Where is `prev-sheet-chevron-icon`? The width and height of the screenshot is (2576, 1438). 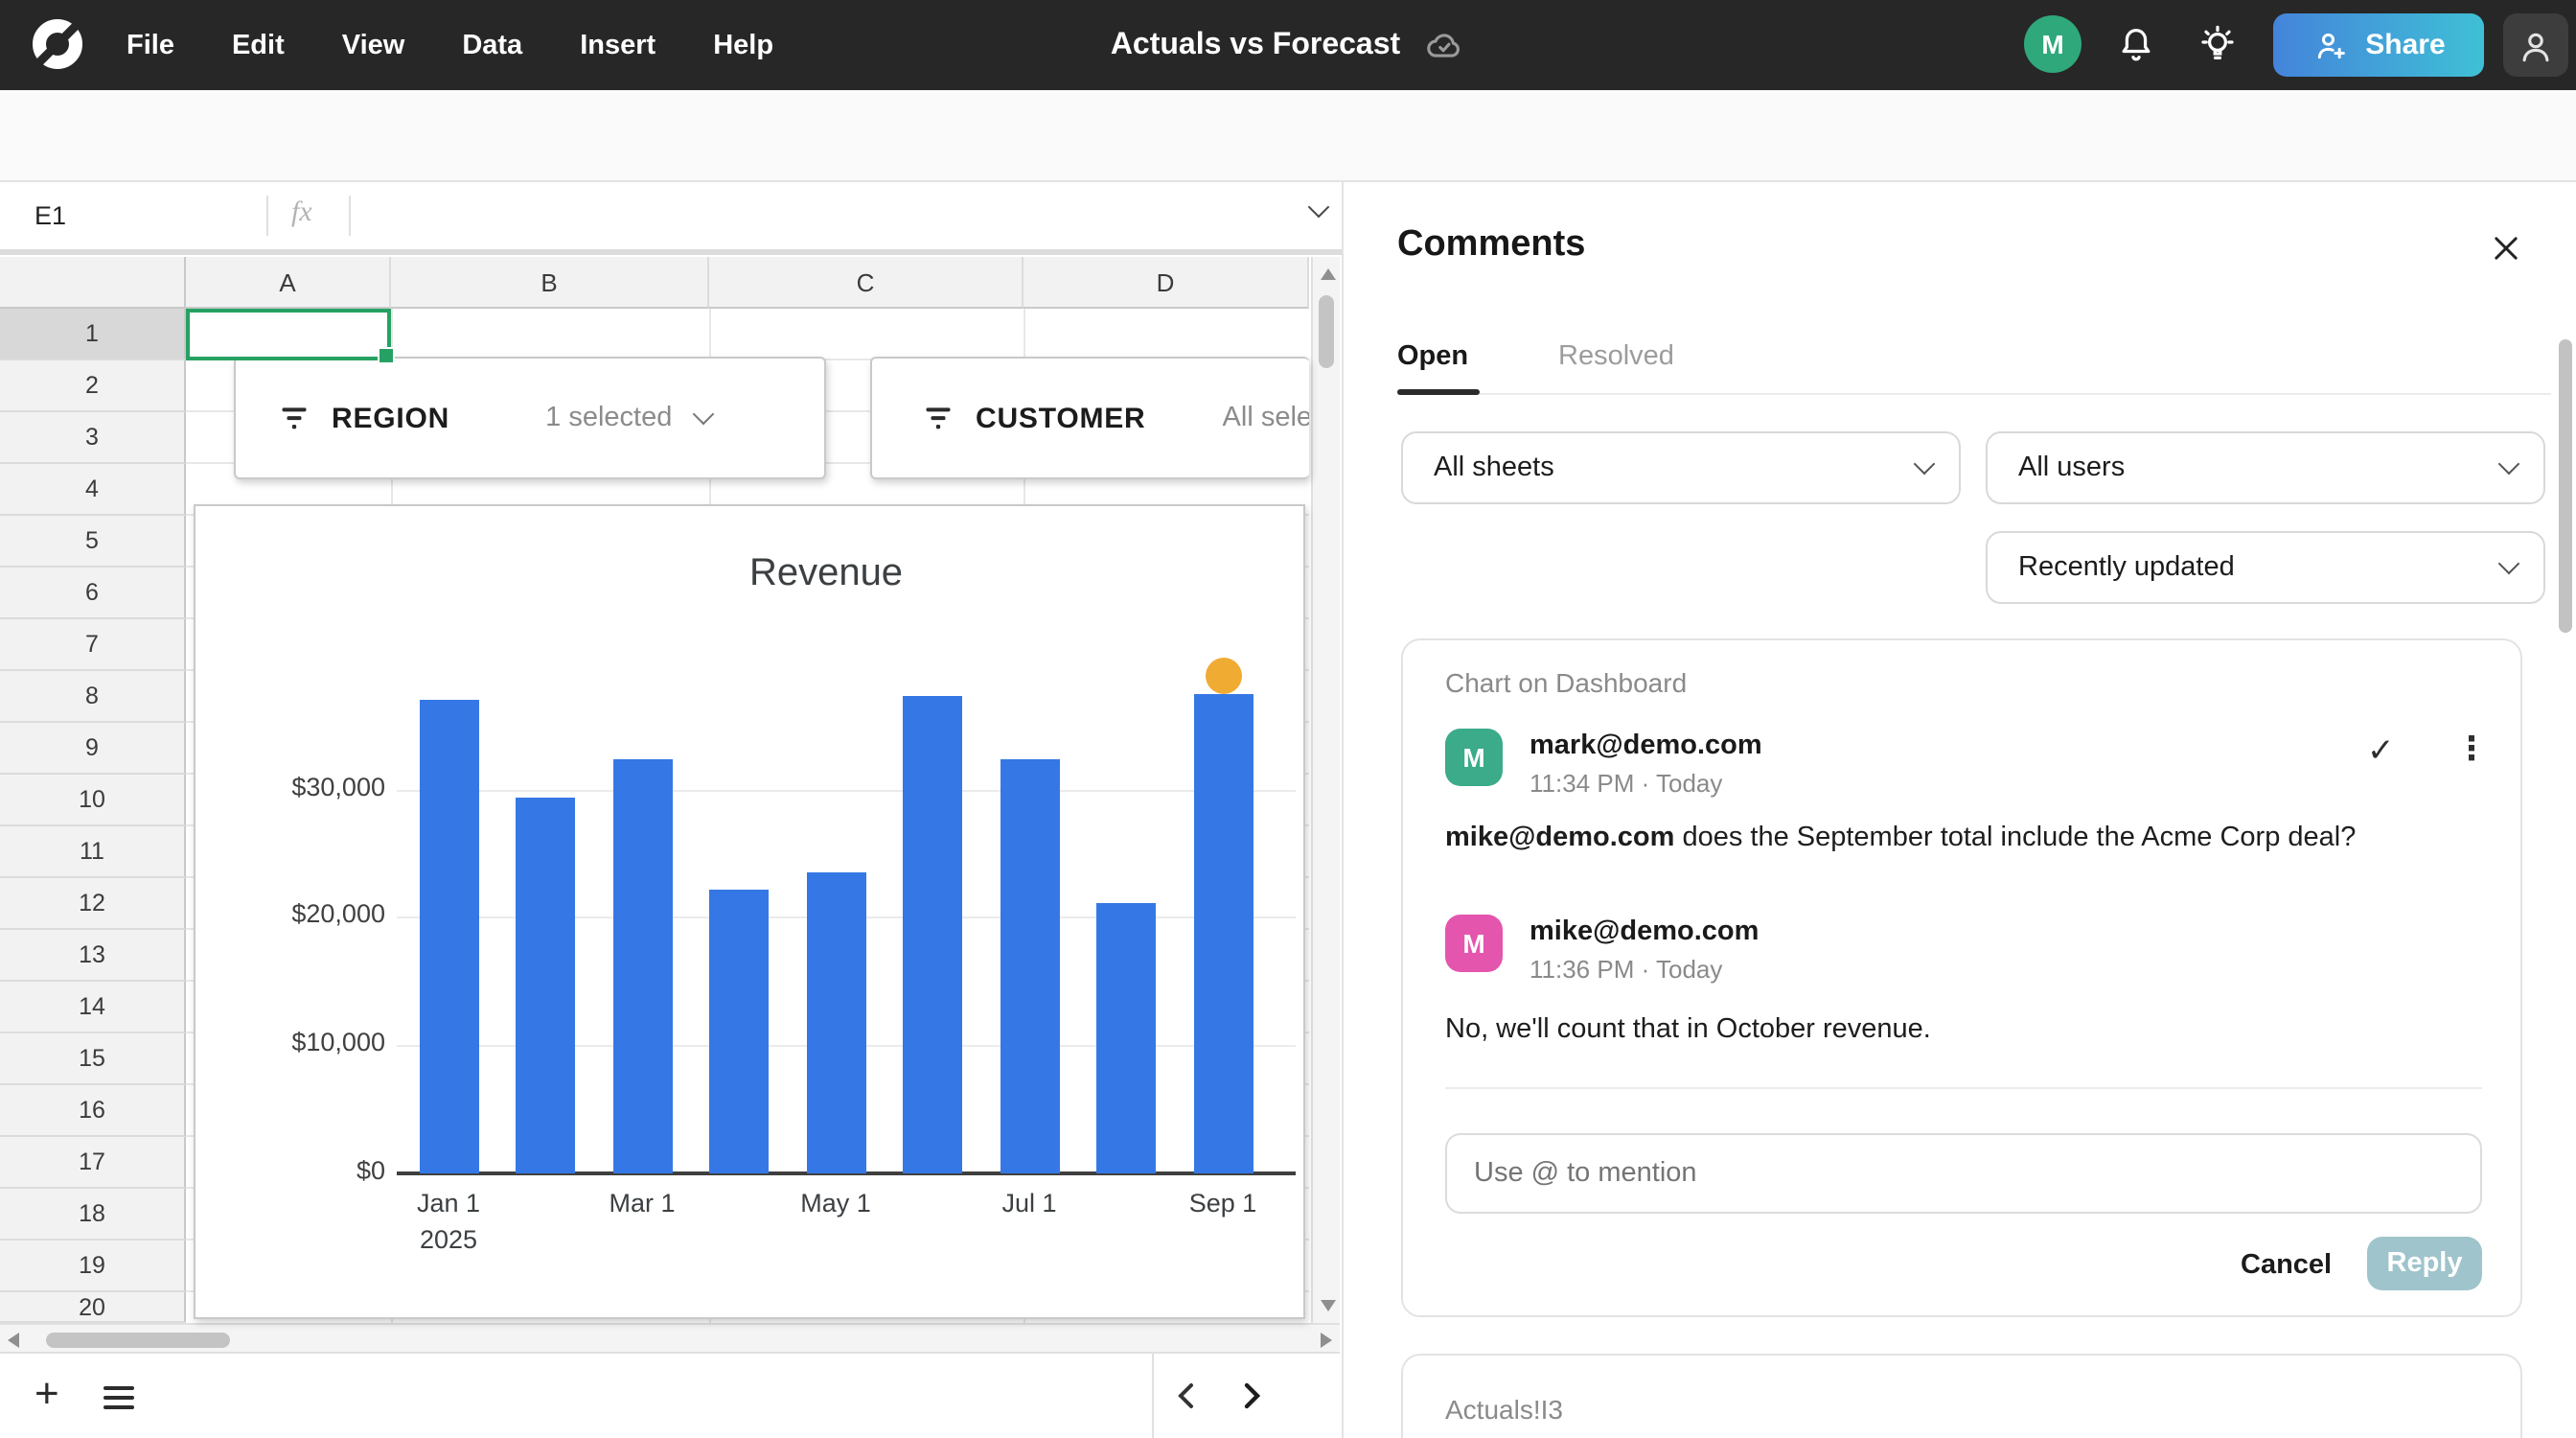
prev-sheet-chevron-icon is located at coordinates (1186, 1395).